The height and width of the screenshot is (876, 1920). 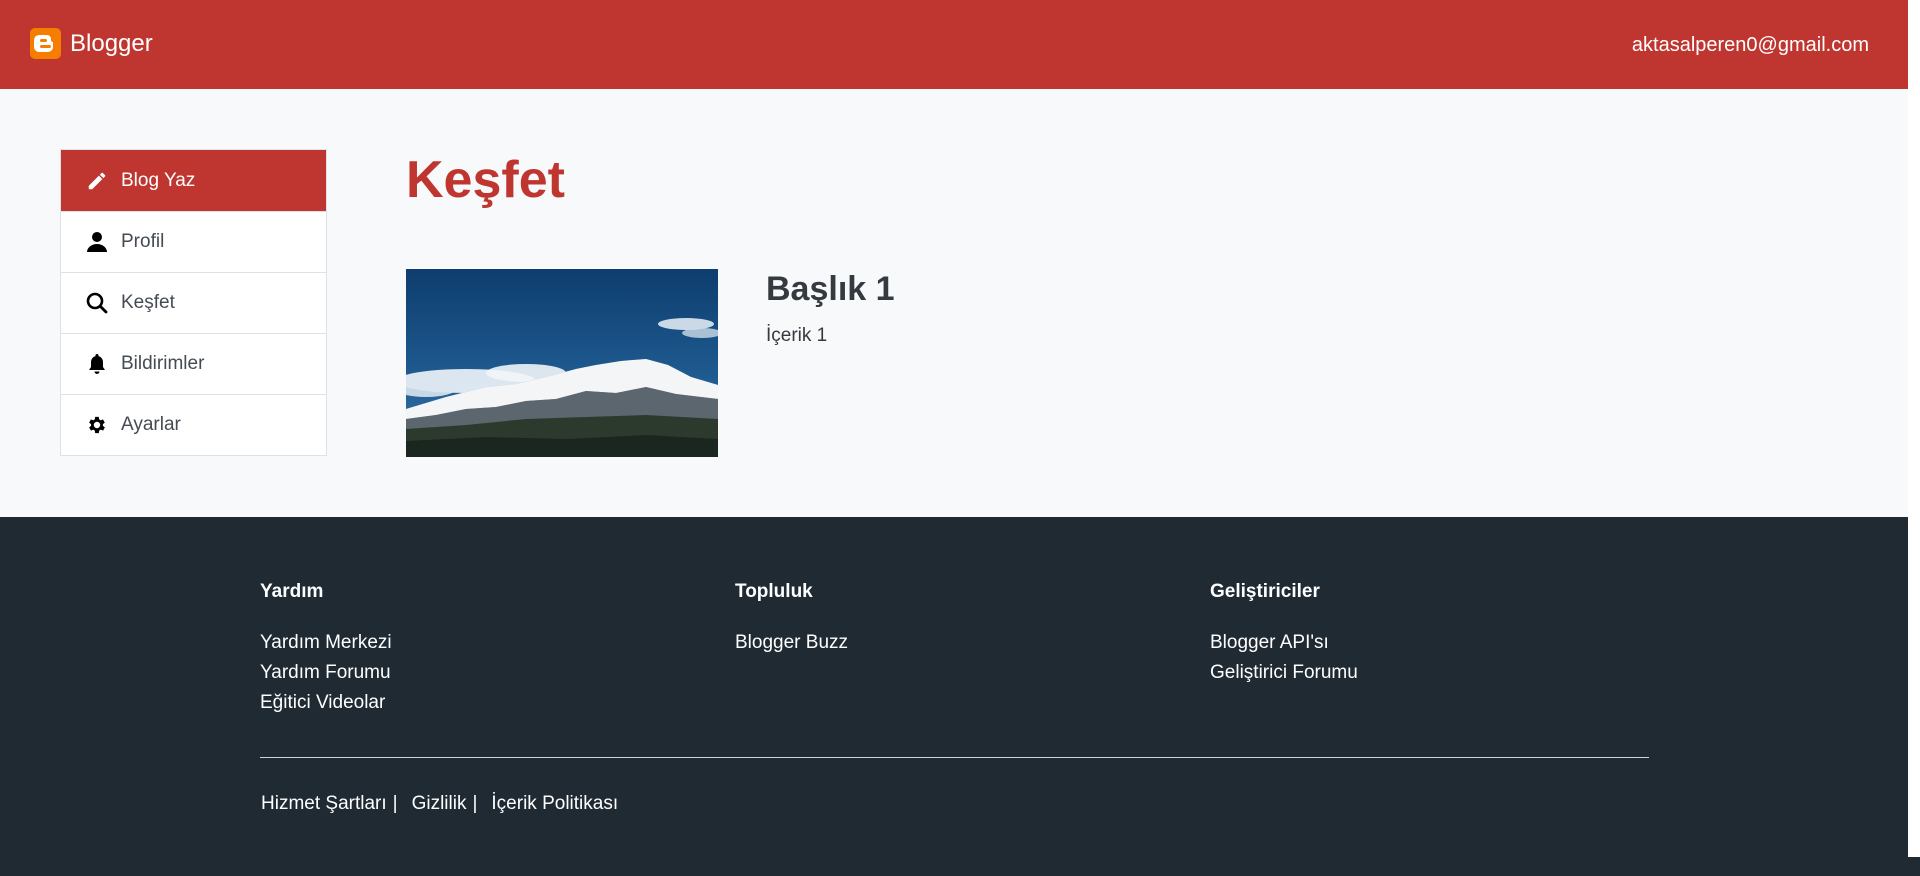 I want to click on footer-column-topluluk: Topluluk Blogger Buzz, so click(x=791, y=619).